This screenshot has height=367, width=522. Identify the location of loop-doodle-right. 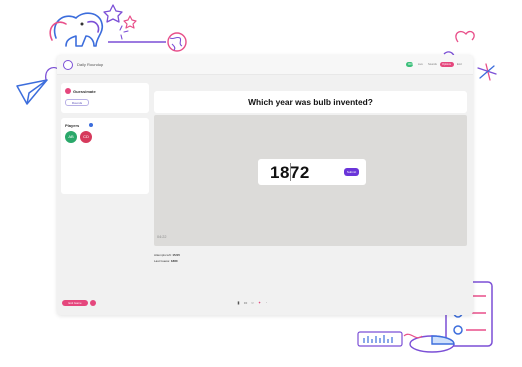
(465, 36).